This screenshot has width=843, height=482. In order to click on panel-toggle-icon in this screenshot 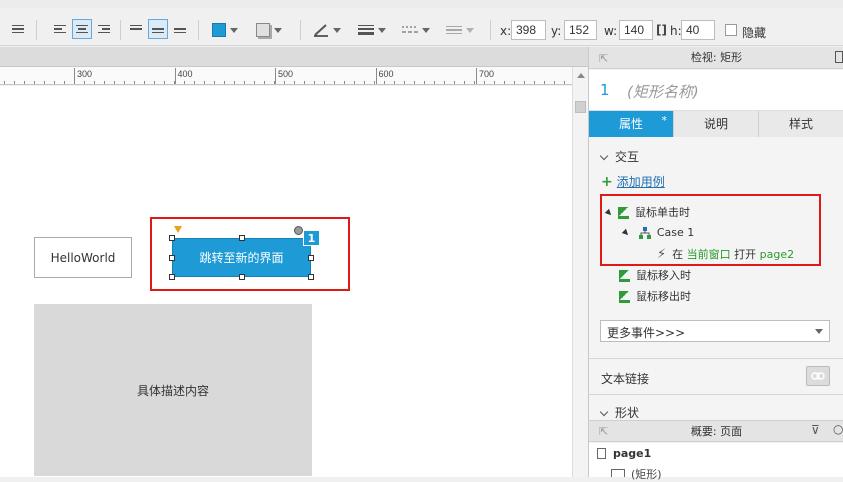, I will do `click(839, 57)`.